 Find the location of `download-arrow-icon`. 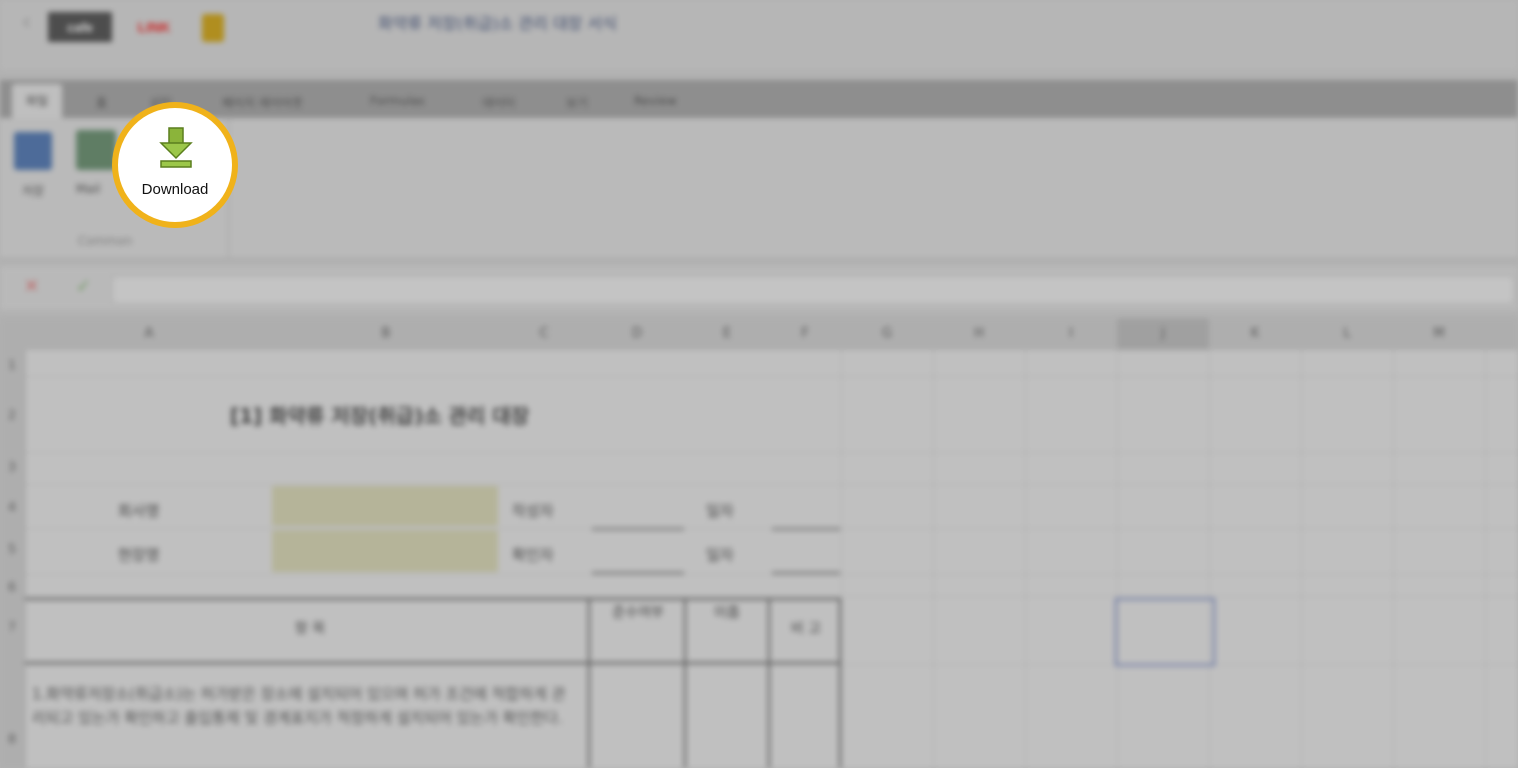

download-arrow-icon is located at coordinates (176, 148).